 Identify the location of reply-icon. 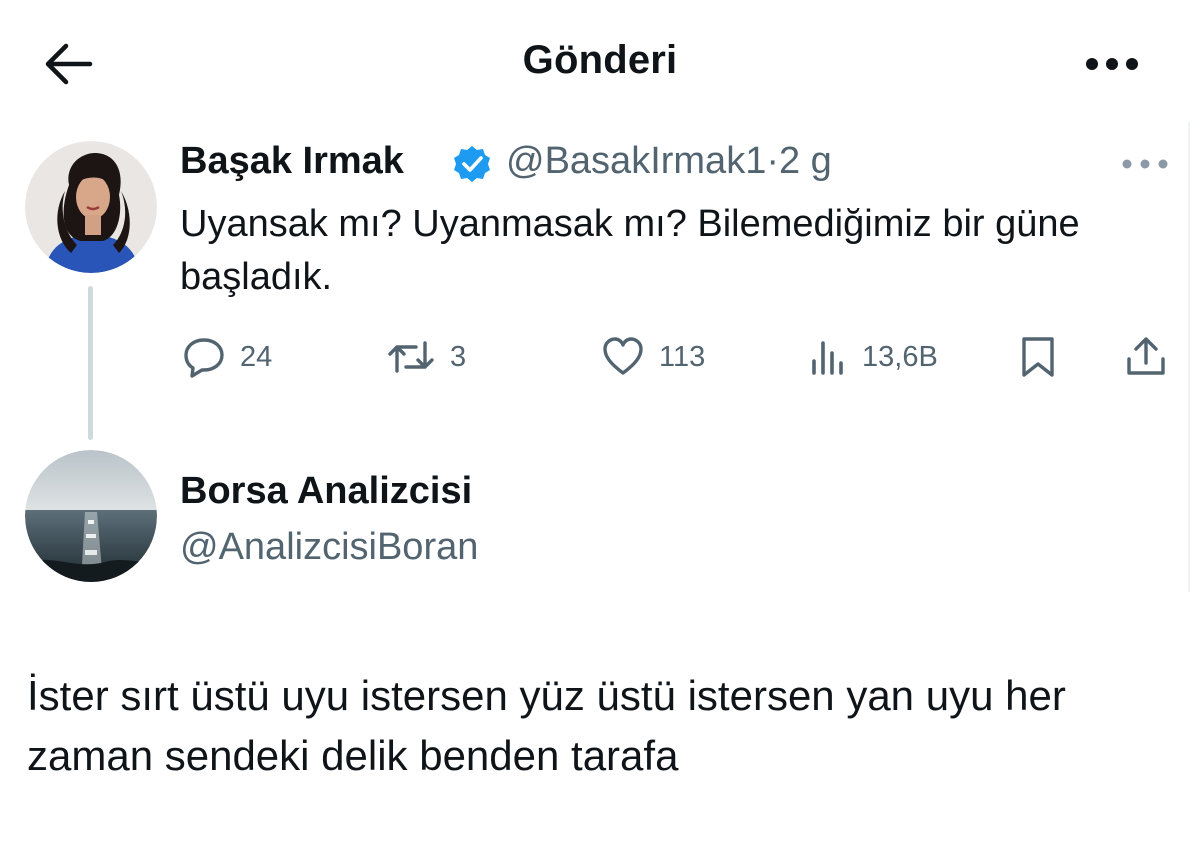
(204, 358).